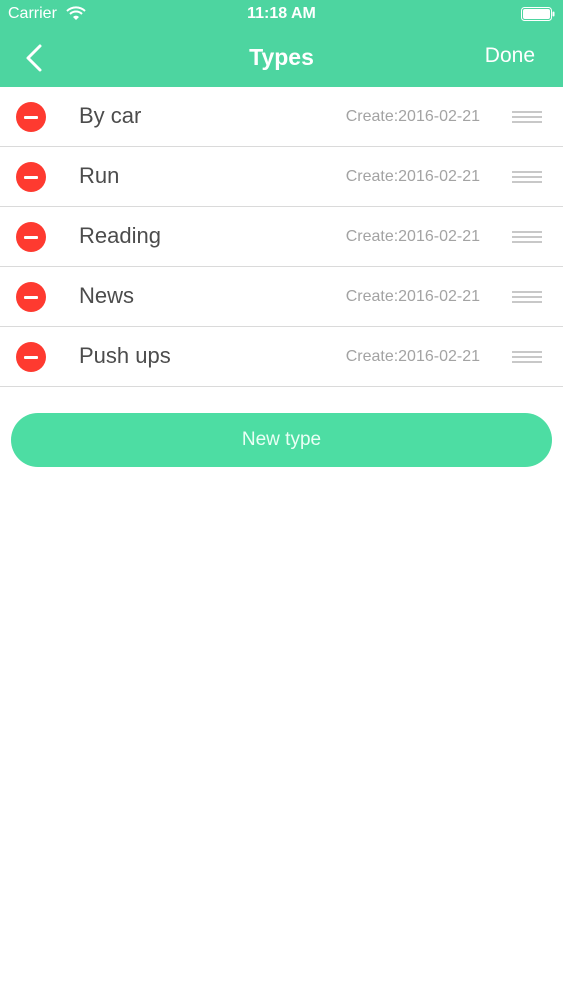 This screenshot has width=563, height=1000. I want to click on type-name: Push ups, so click(125, 355).